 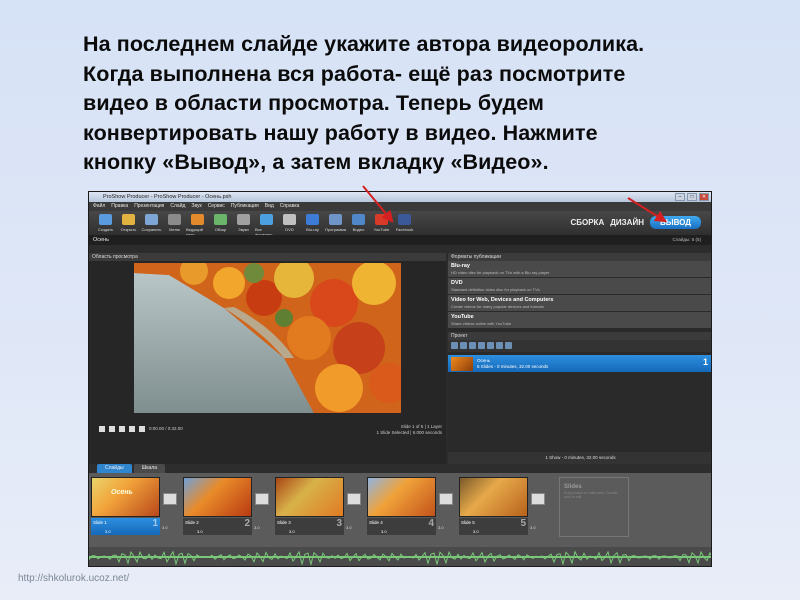 I want to click on menu-file: Файл, so click(x=99, y=206).